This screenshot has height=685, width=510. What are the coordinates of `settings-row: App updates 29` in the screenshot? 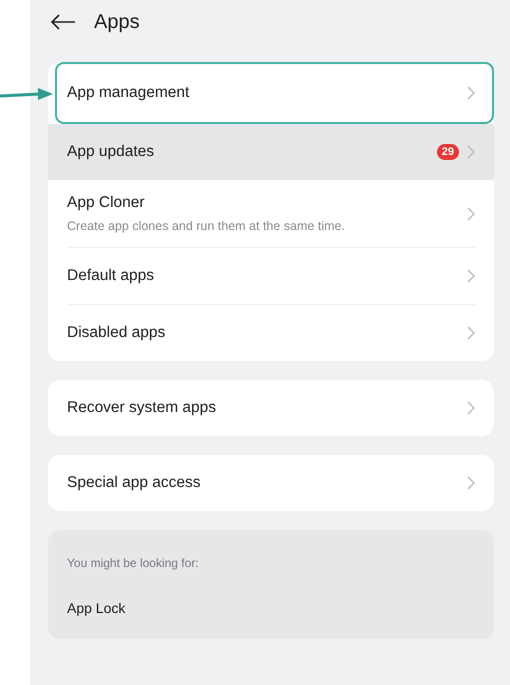 It's located at (271, 152).